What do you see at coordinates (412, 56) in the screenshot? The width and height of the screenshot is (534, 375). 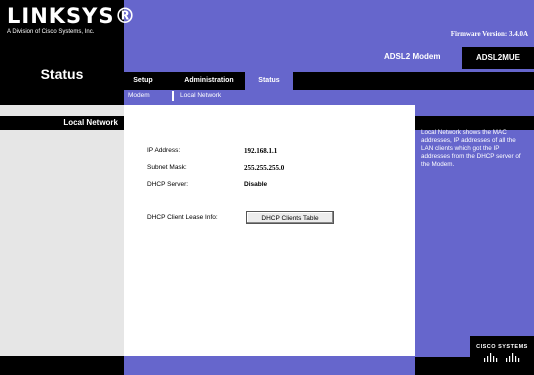 I see `product-name: ADSL2 Modem` at bounding box center [412, 56].